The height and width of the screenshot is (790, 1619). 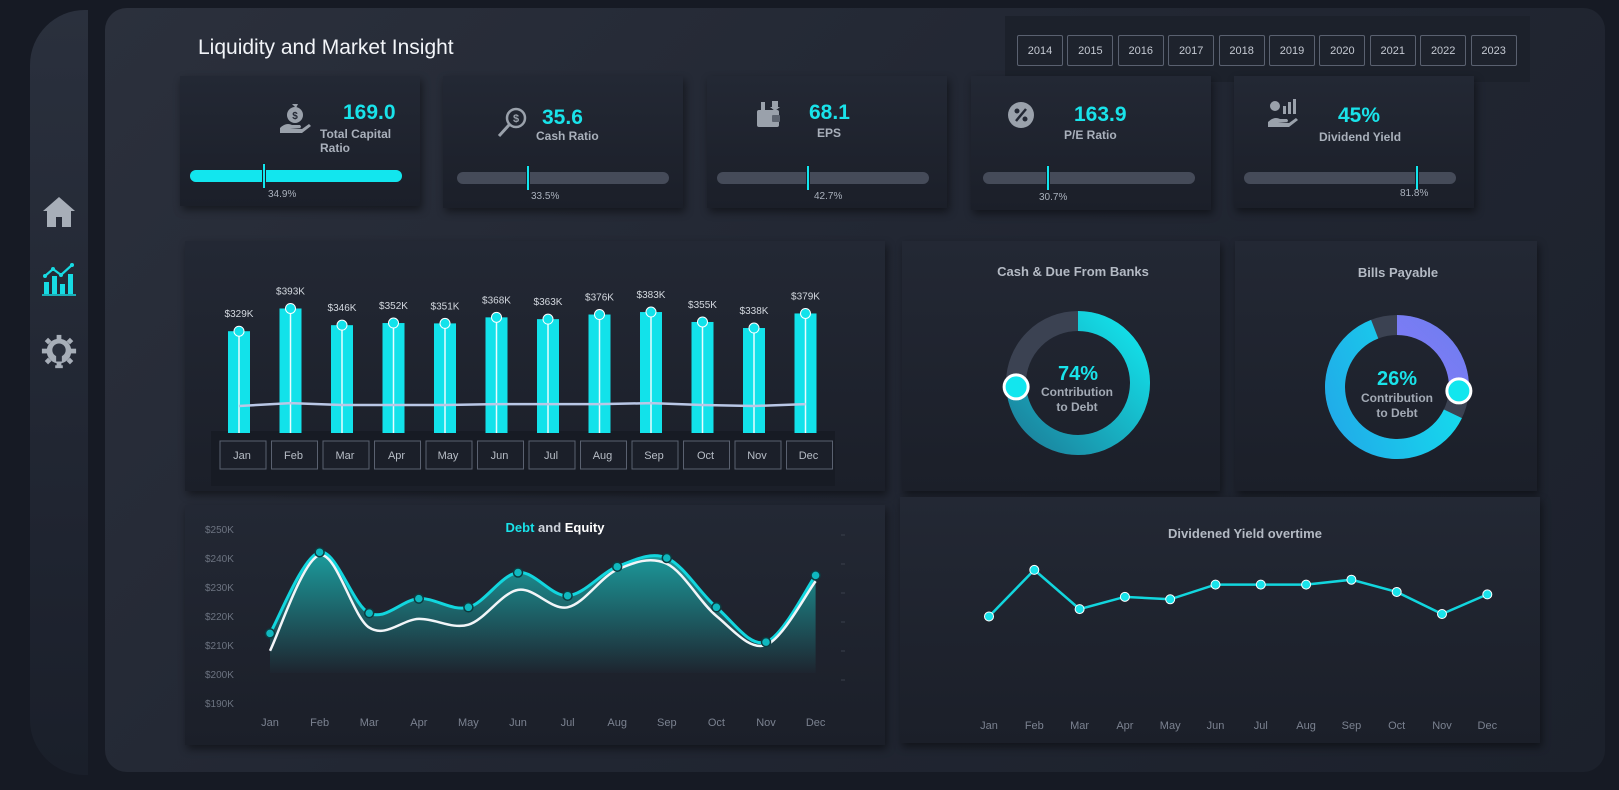 What do you see at coordinates (1021, 115) in the screenshot?
I see `price-tag-icon` at bounding box center [1021, 115].